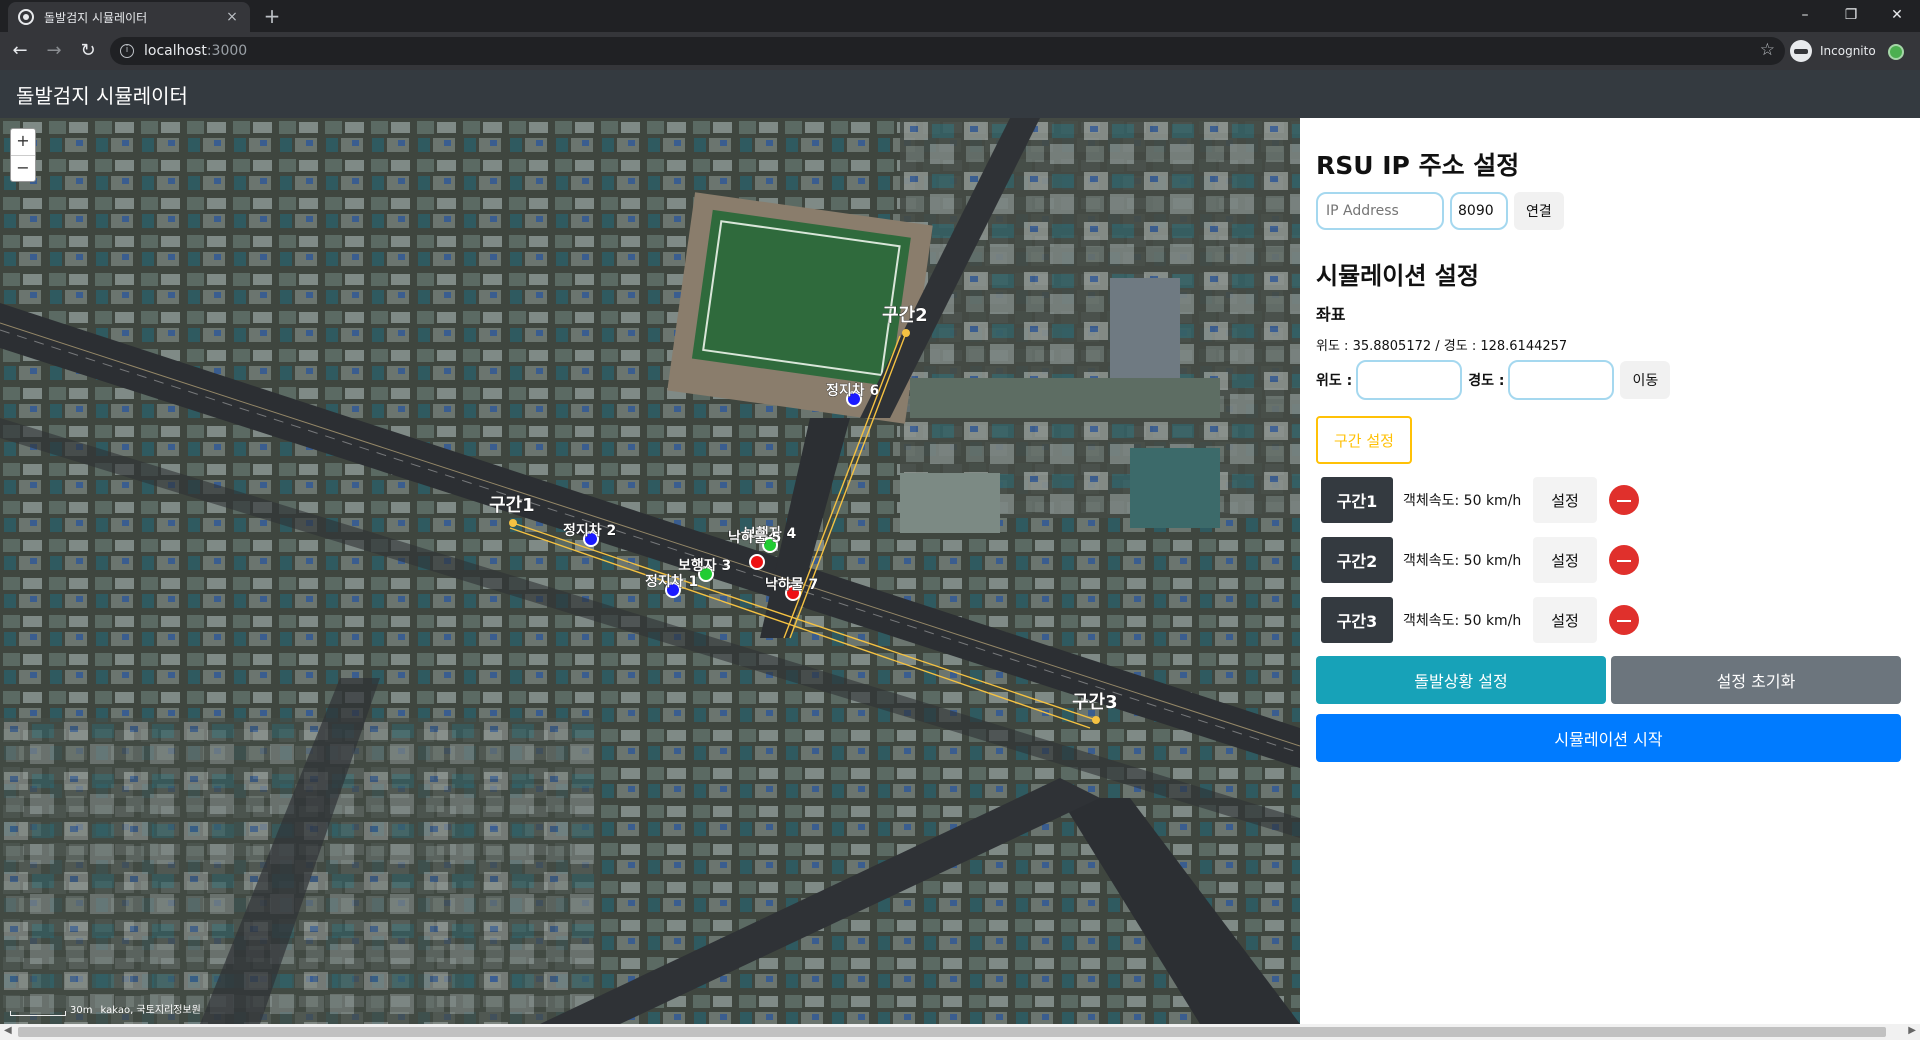 This screenshot has height=1040, width=1920. Describe the element at coordinates (1608, 738) in the screenshot. I see `start-simulation-button: 시뮬레이션 시작` at that location.